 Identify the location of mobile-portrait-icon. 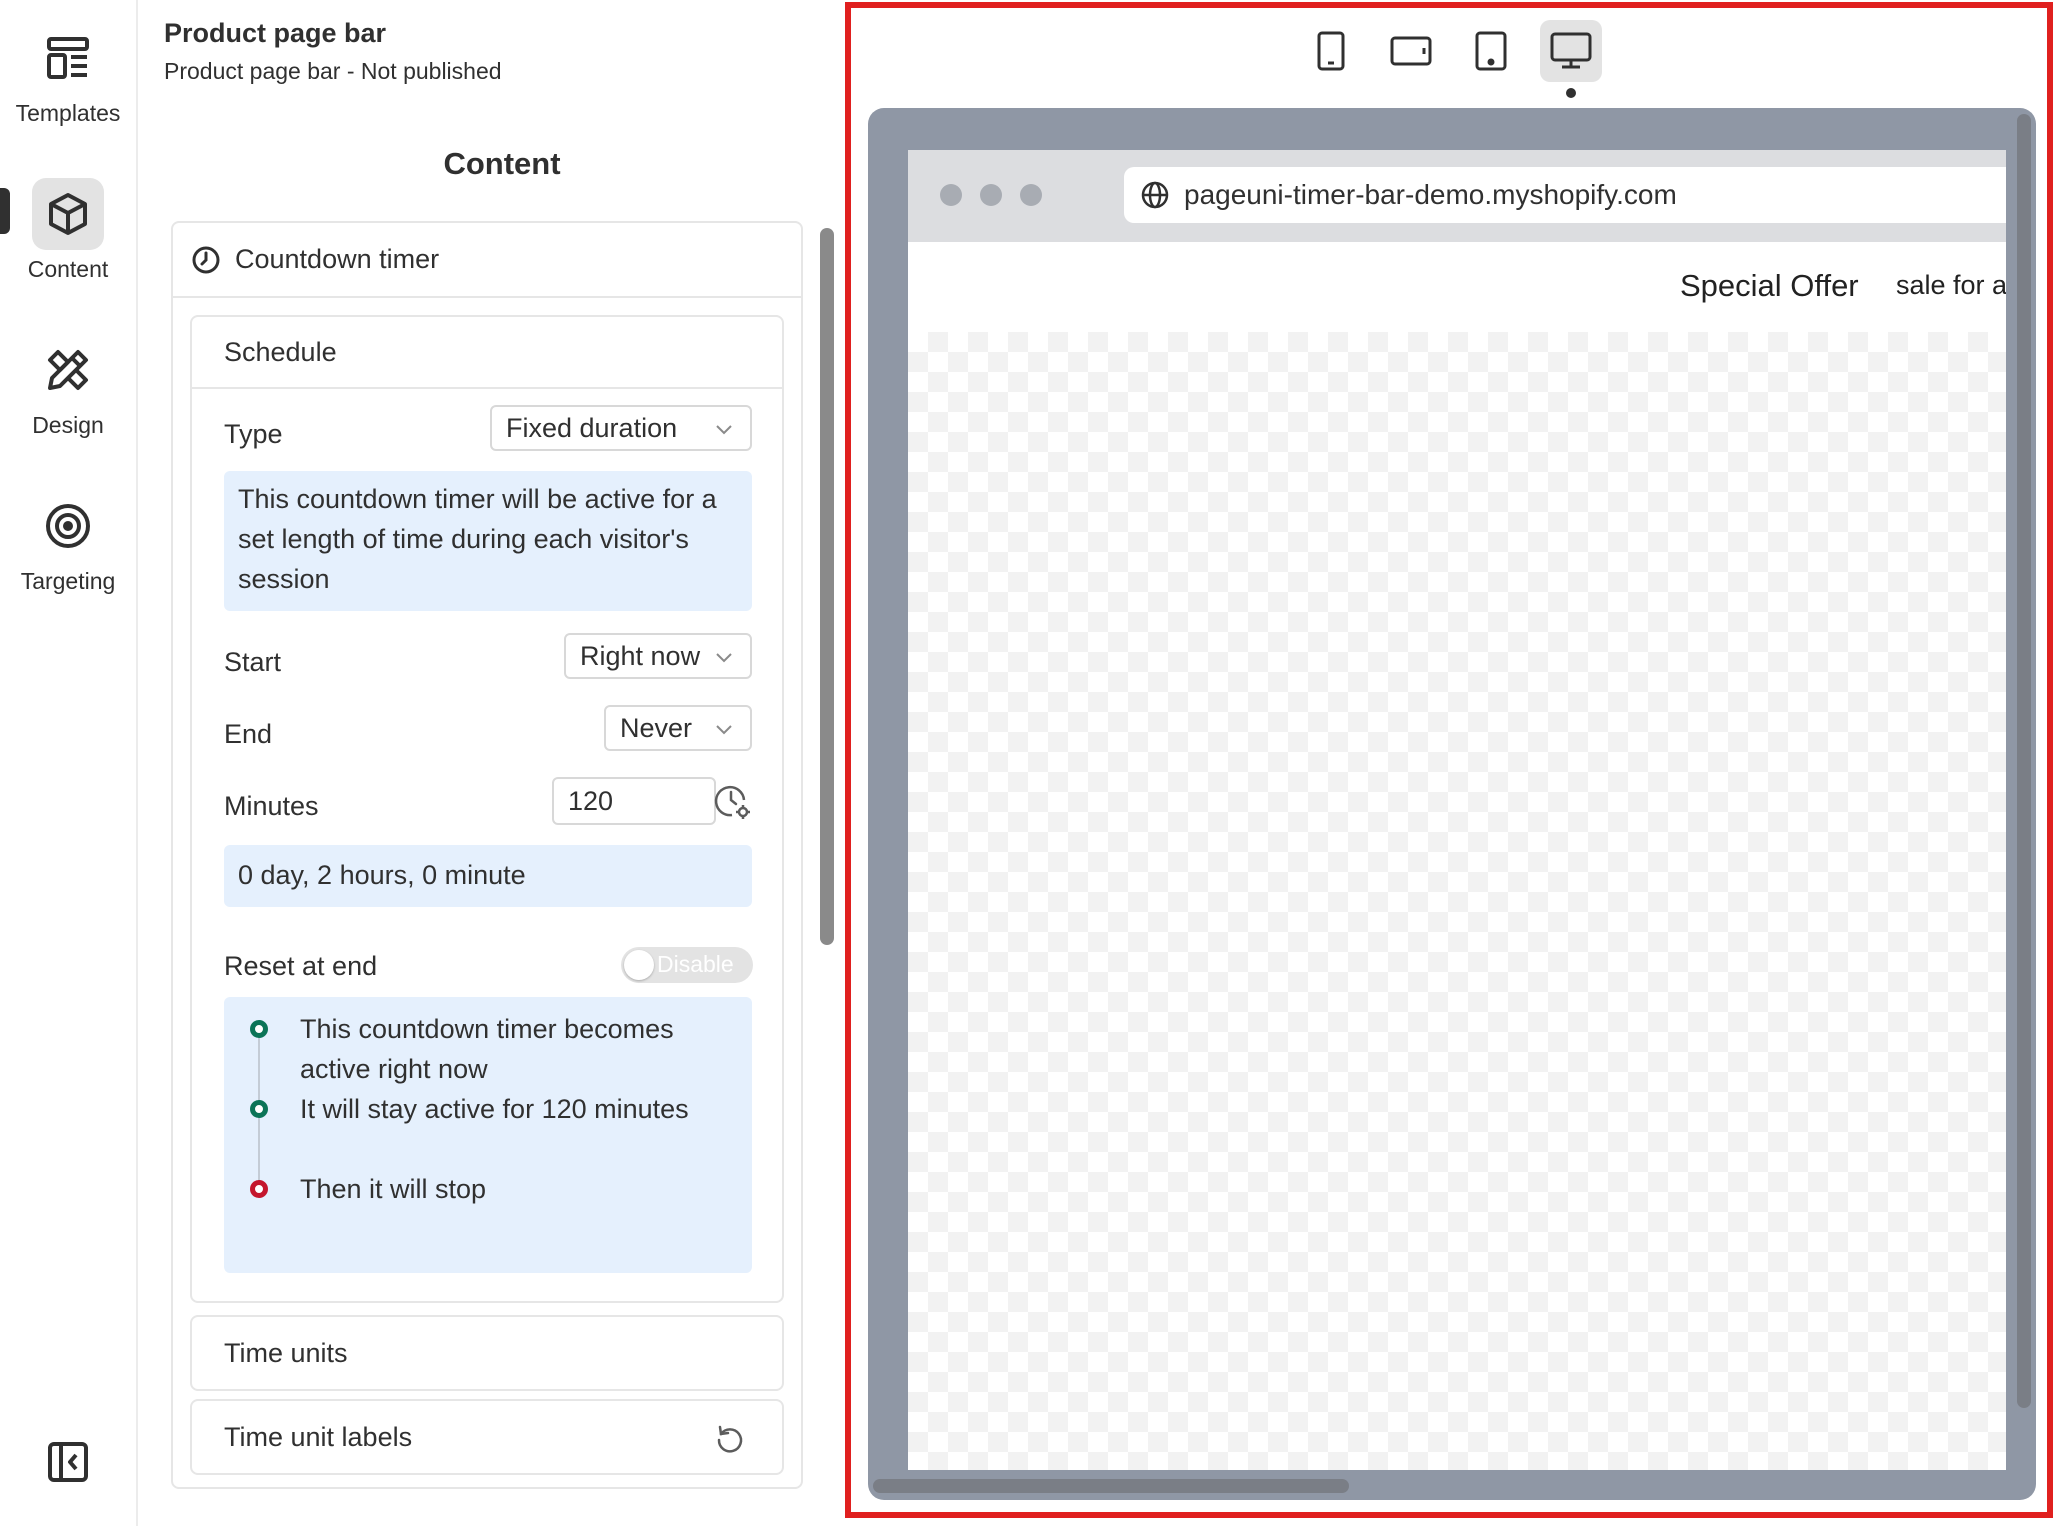
(1331, 51).